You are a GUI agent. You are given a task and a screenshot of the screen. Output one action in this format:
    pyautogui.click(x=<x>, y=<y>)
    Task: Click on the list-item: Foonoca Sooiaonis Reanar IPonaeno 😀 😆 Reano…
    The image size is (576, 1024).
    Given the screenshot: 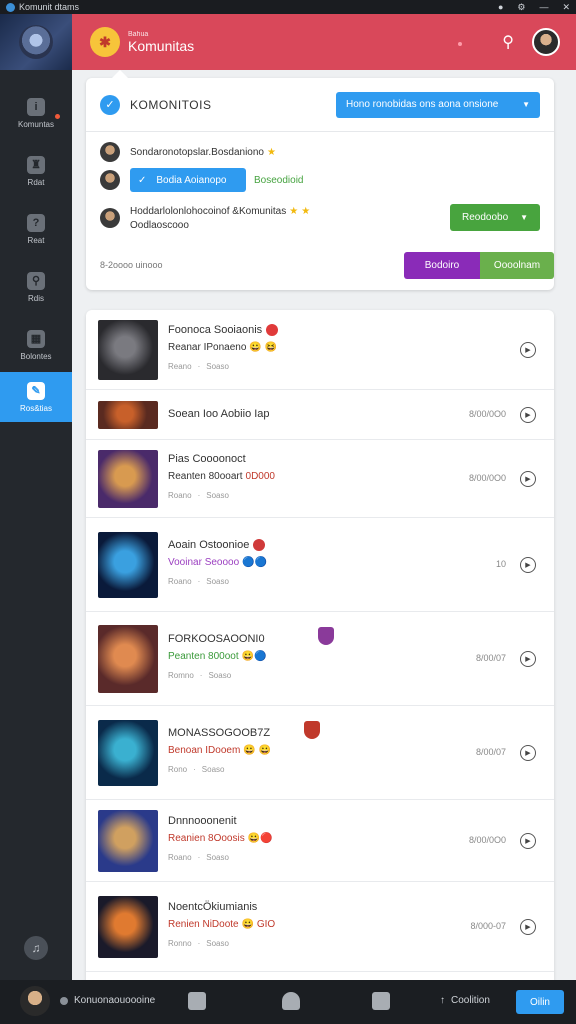 What is the action you would take?
    pyautogui.click(x=320, y=350)
    